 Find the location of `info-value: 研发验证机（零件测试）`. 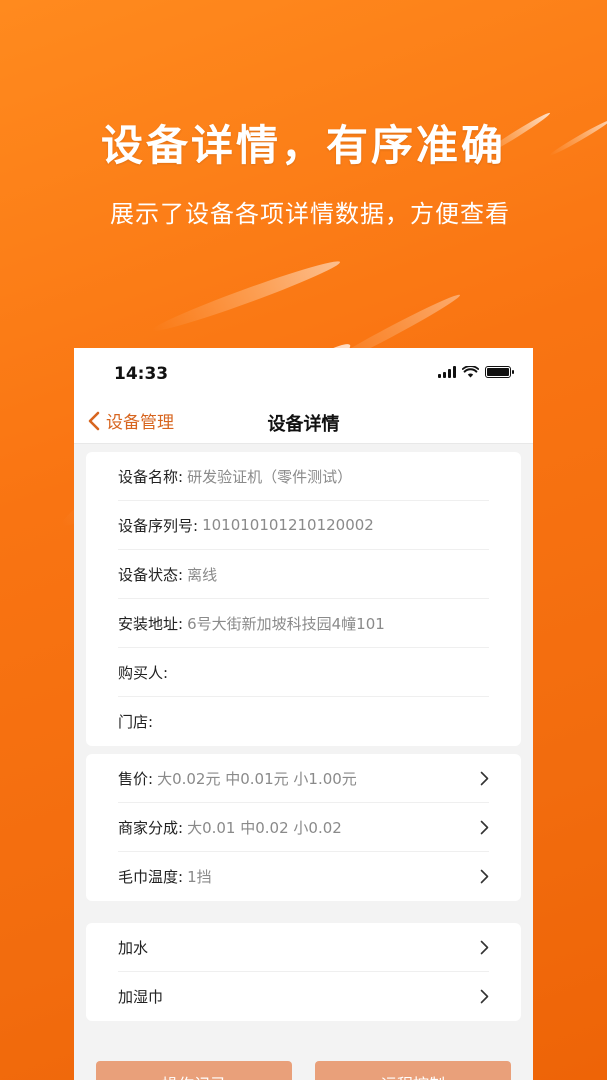

info-value: 研发验证机（零件测试） is located at coordinates (270, 476).